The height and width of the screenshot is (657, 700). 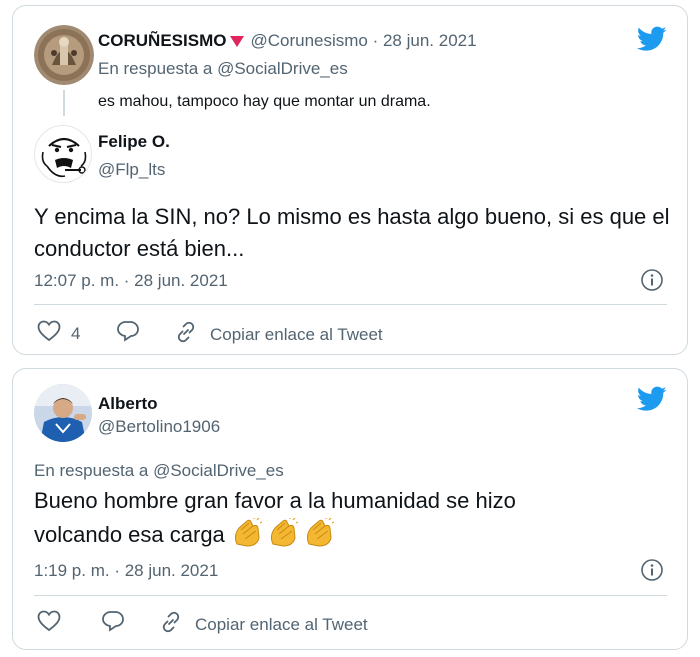 I want to click on like-count: 4, so click(x=76, y=333).